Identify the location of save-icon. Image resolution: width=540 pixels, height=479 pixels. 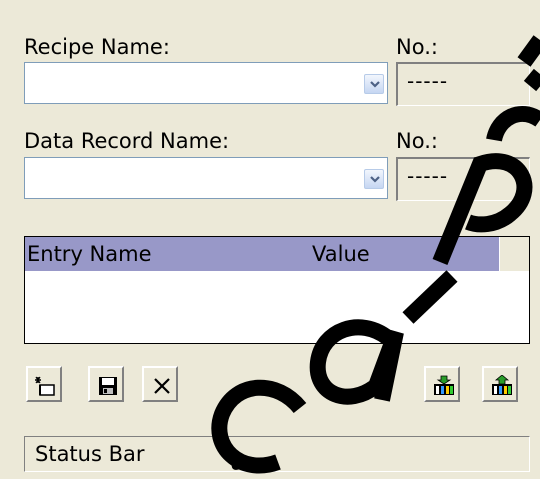
(108, 386).